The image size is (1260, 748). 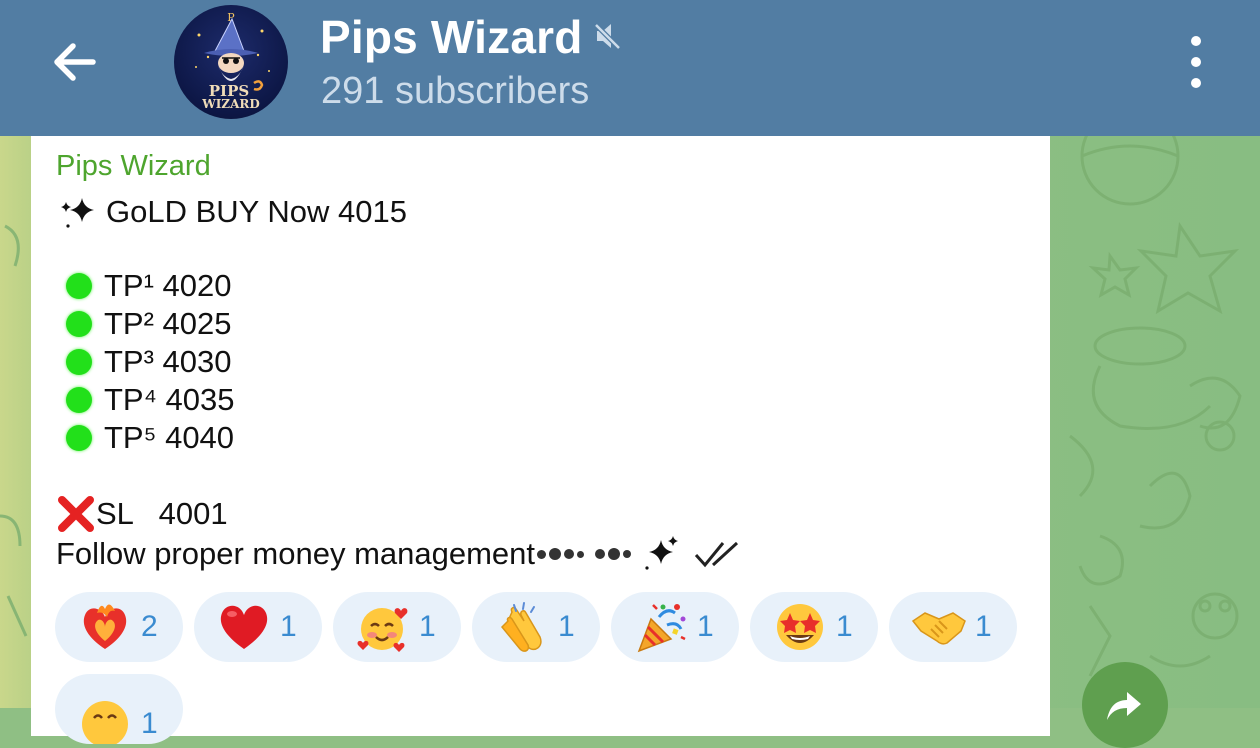 What do you see at coordinates (105, 722) in the screenshot?
I see `grinning-face-icon` at bounding box center [105, 722].